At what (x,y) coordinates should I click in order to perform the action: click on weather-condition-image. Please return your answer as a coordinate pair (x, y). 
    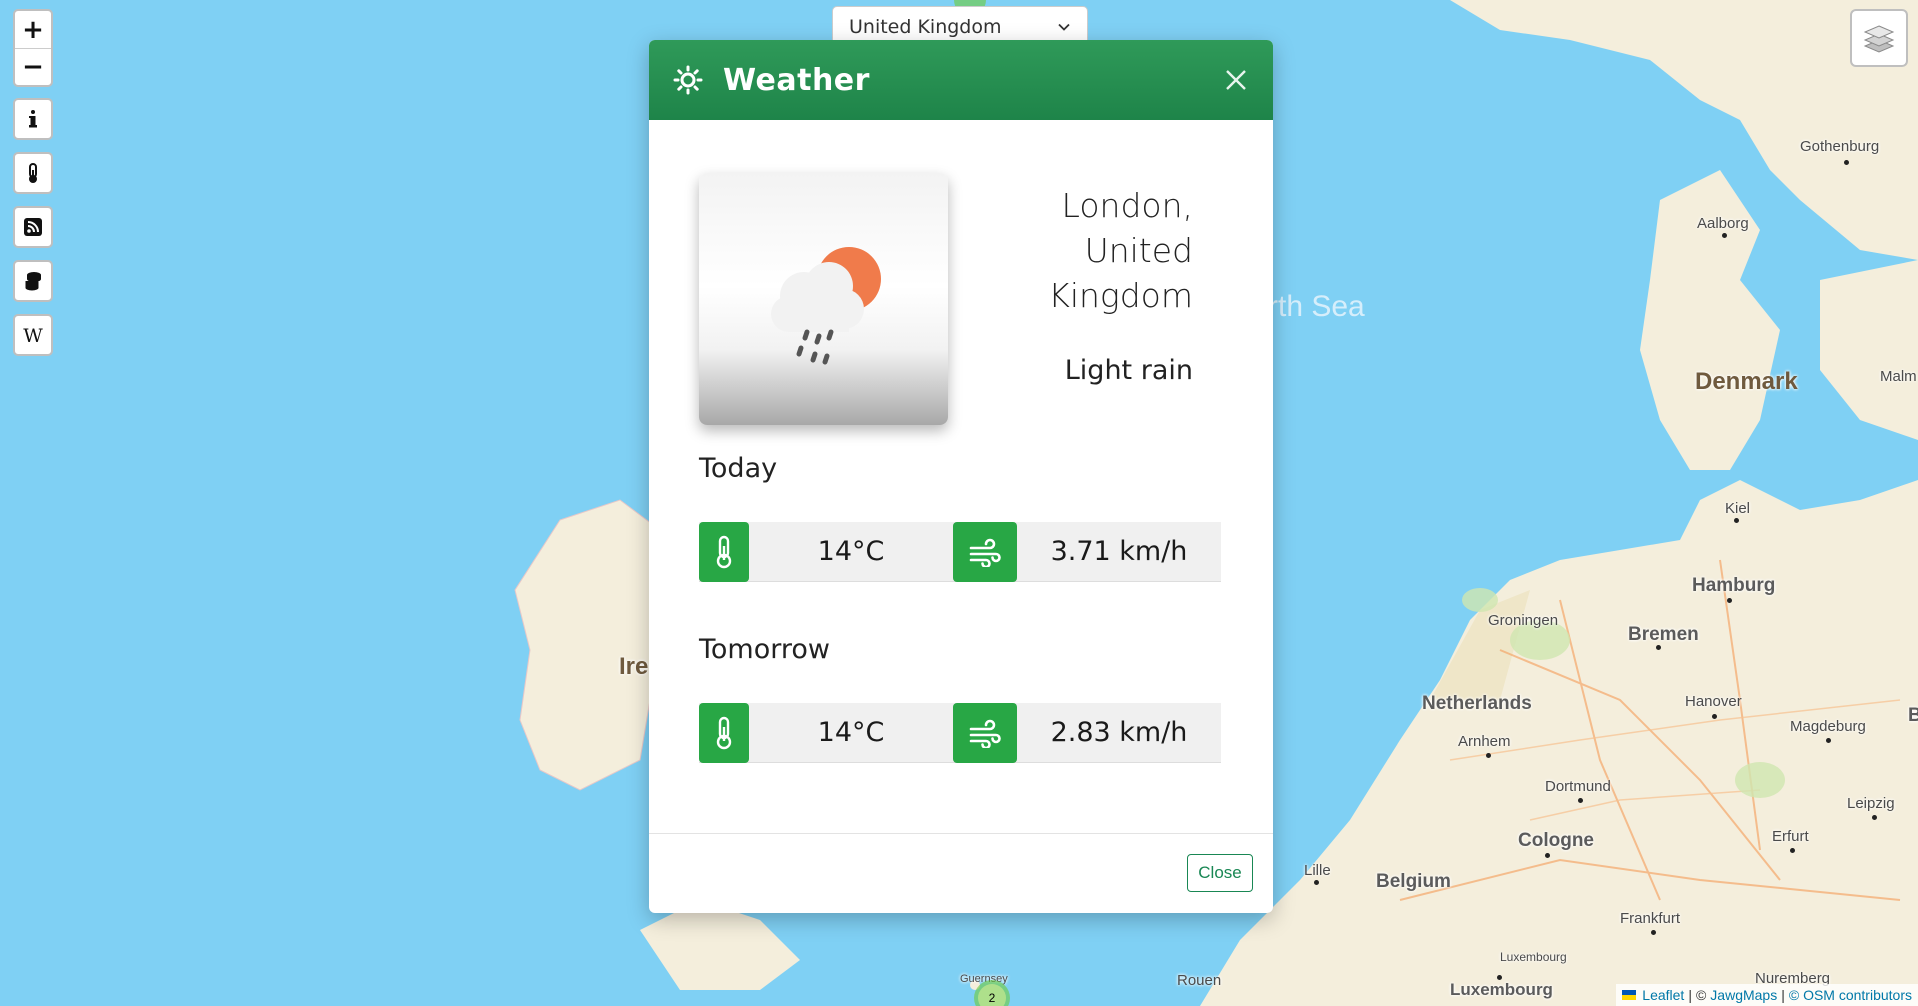
    Looking at the image, I should click on (823, 299).